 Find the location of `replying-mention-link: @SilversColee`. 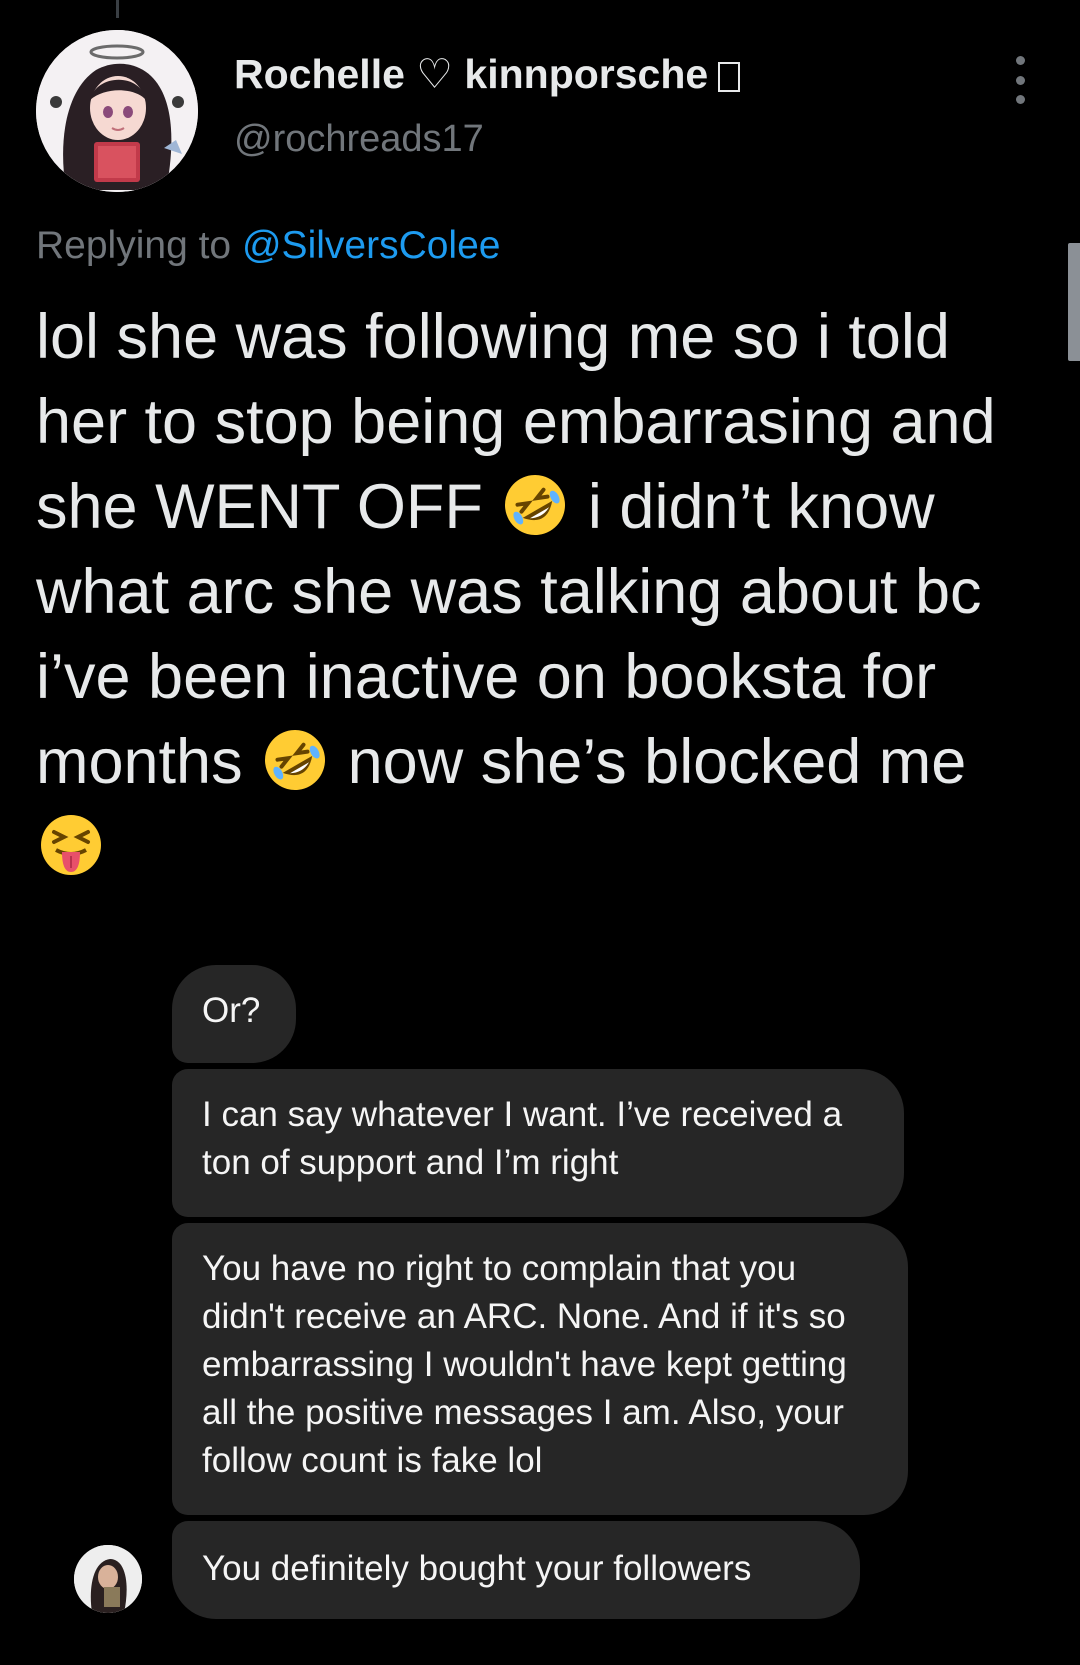

replying-mention-link: @SilversColee is located at coordinates (371, 245).